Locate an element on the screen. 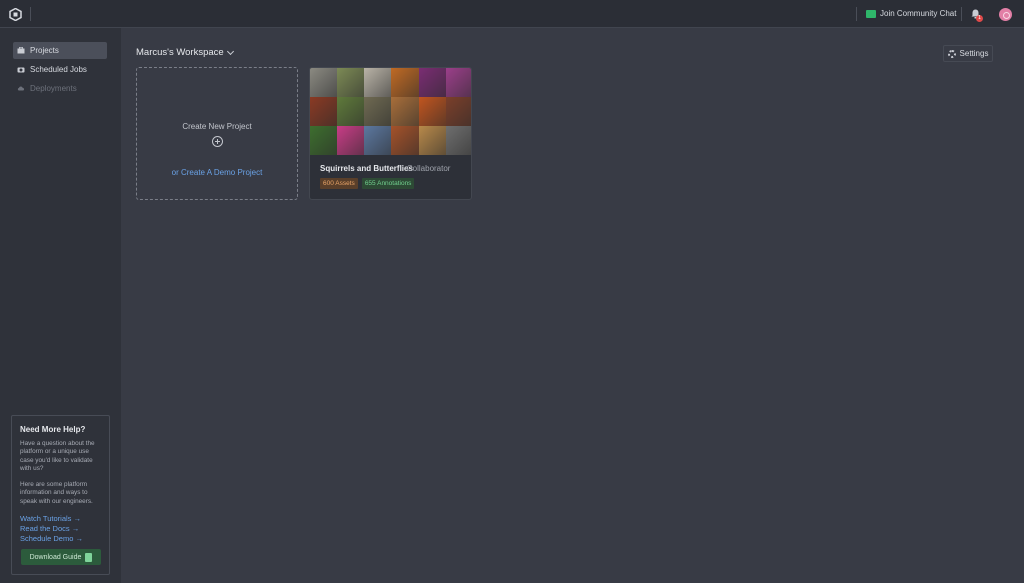  settings-button: Settings is located at coordinates (968, 53).